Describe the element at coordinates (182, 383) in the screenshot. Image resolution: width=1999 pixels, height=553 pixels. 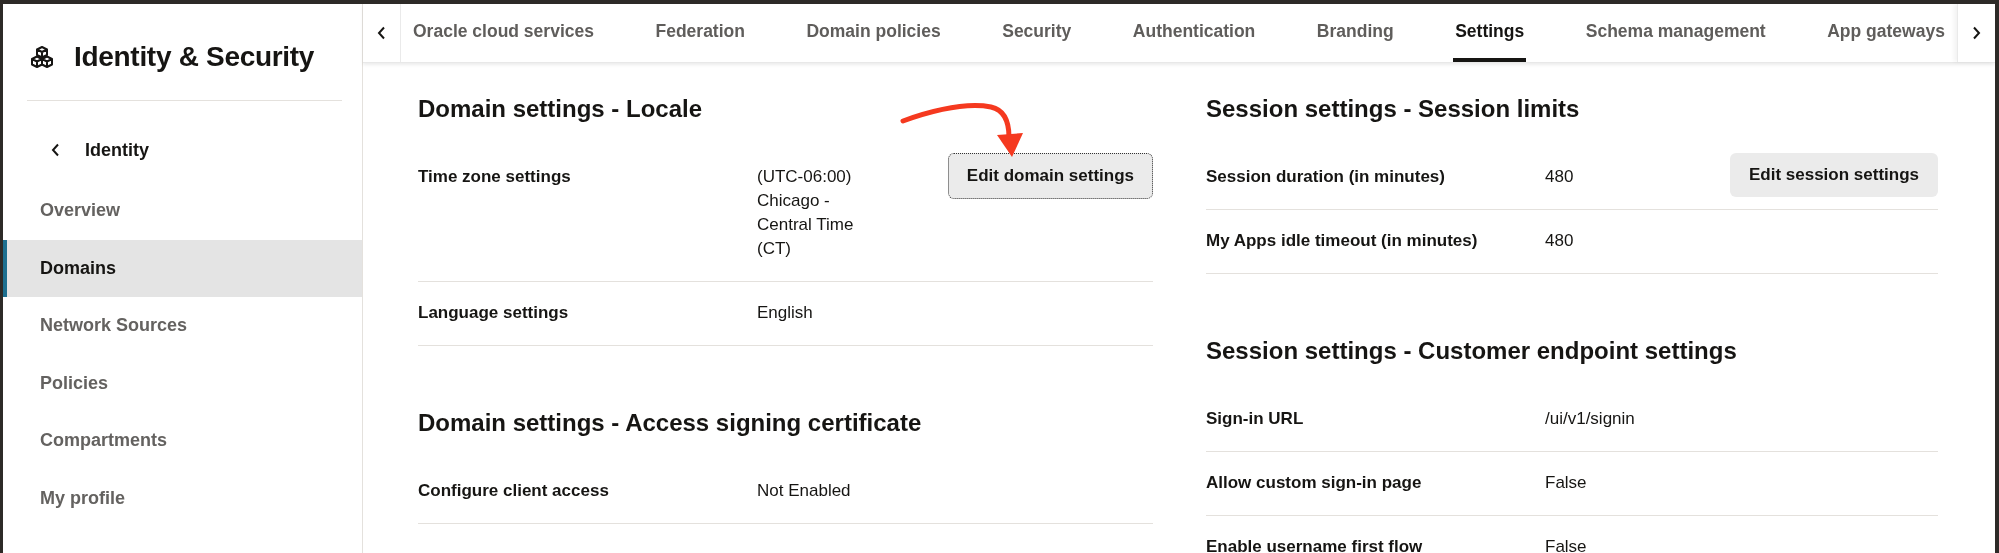
I see `nav-item: Policies` at that location.